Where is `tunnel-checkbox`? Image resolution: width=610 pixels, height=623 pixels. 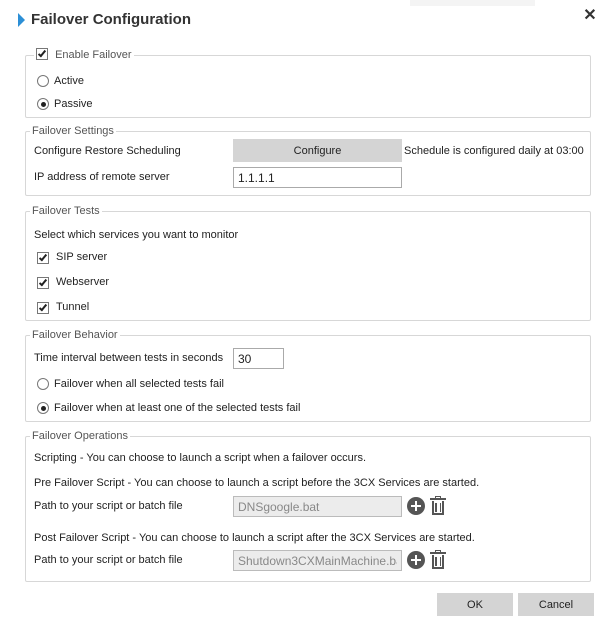 tunnel-checkbox is located at coordinates (43, 308).